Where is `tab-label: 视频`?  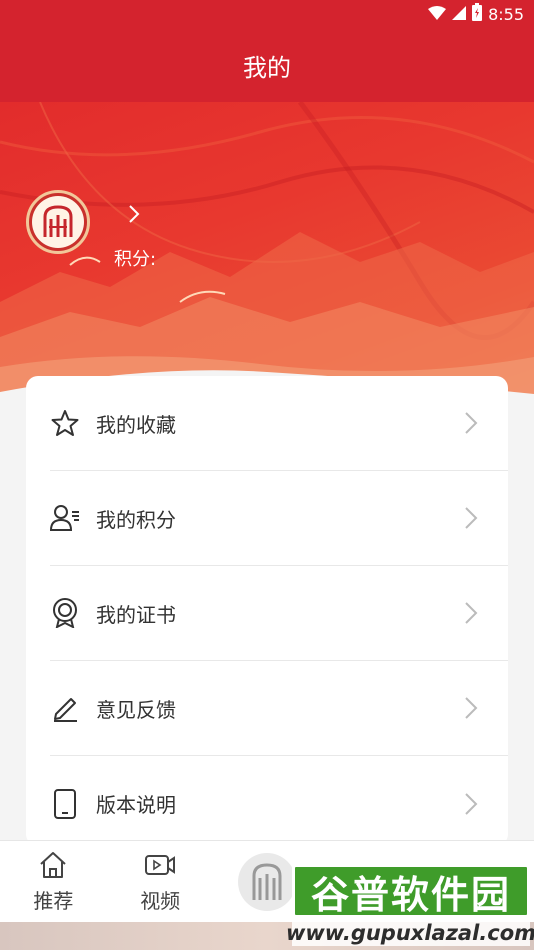
tab-label: 视频 is located at coordinates (160, 901).